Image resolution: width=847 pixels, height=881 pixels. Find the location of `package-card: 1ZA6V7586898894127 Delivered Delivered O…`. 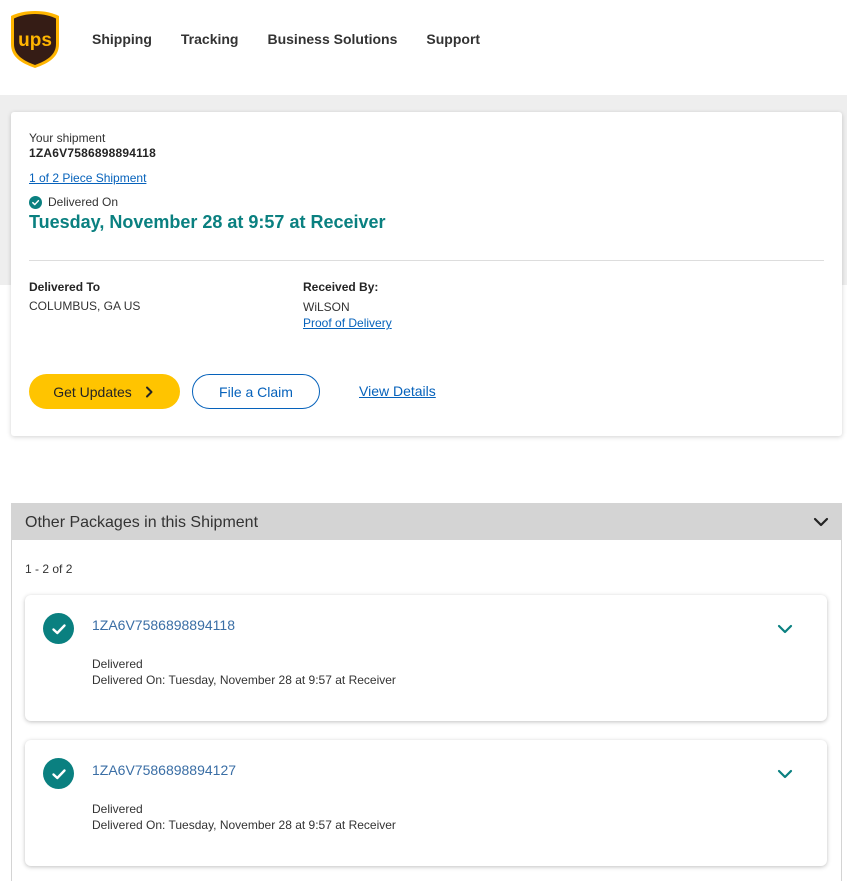

package-card: 1ZA6V7586898894127 Delivered Delivered O… is located at coordinates (426, 803).